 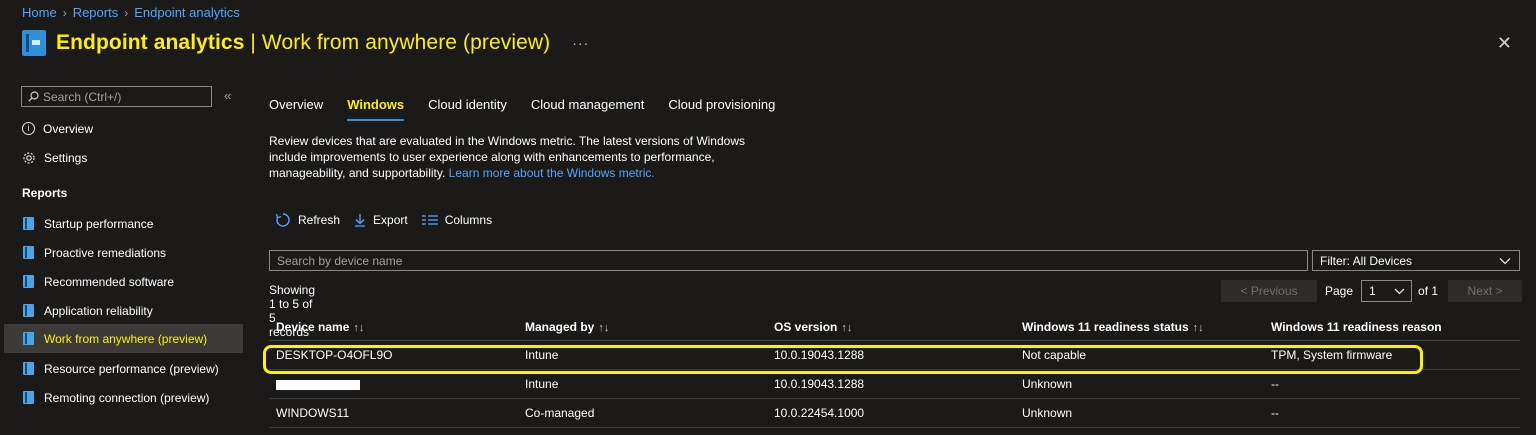 What do you see at coordinates (360, 220) in the screenshot?
I see `download-icon` at bounding box center [360, 220].